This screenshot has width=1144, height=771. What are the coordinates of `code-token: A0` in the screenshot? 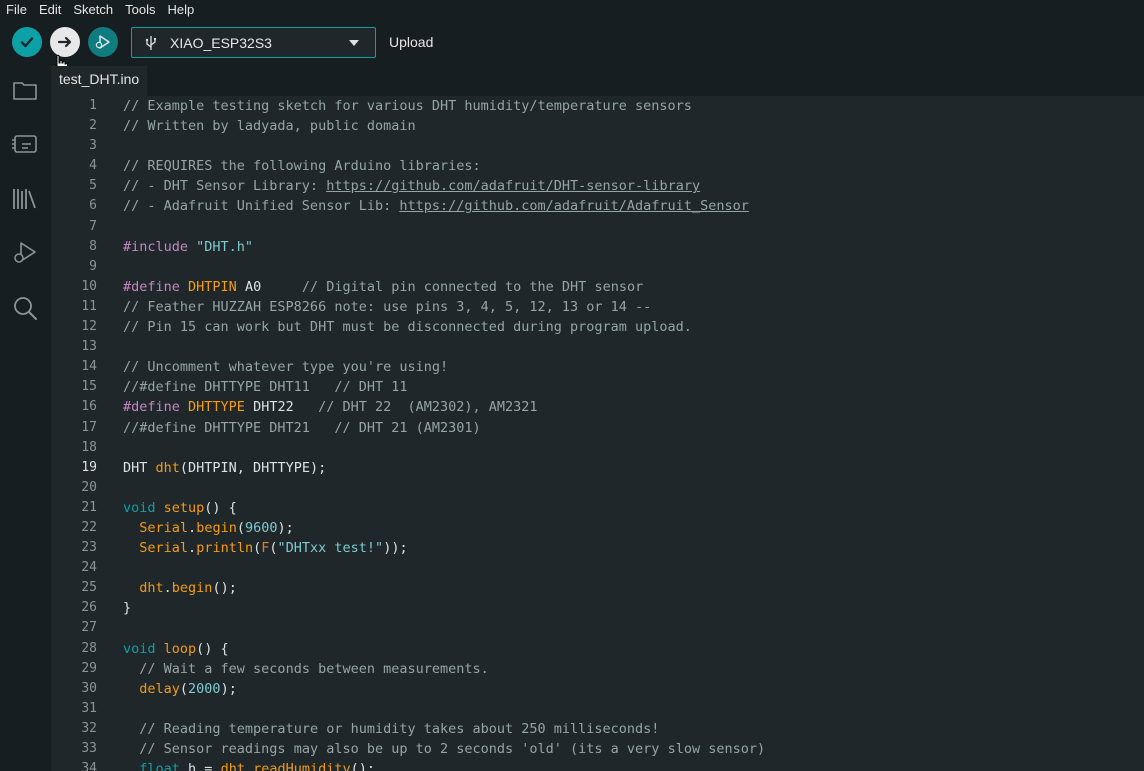 It's located at (269, 286).